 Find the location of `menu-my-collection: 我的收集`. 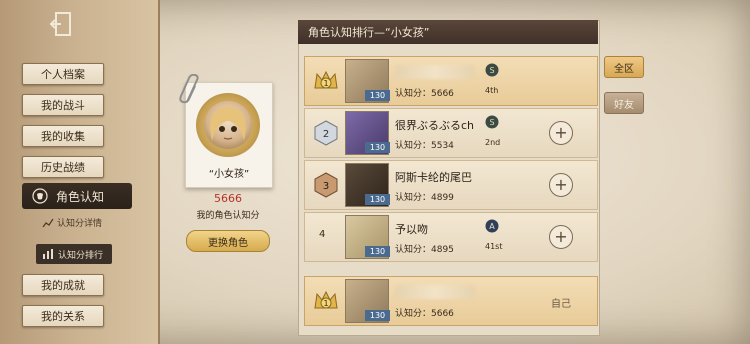

menu-my-collection: 我的收集 is located at coordinates (63, 136).